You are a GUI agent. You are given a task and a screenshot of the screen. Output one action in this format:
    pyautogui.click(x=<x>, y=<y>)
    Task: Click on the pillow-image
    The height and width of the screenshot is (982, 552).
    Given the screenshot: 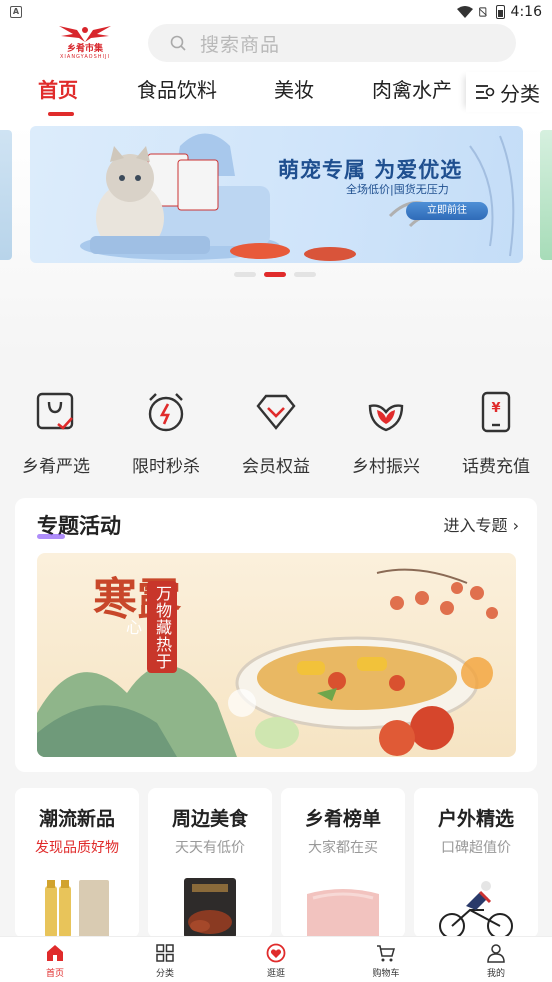 What is the action you would take?
    pyautogui.click(x=343, y=913)
    